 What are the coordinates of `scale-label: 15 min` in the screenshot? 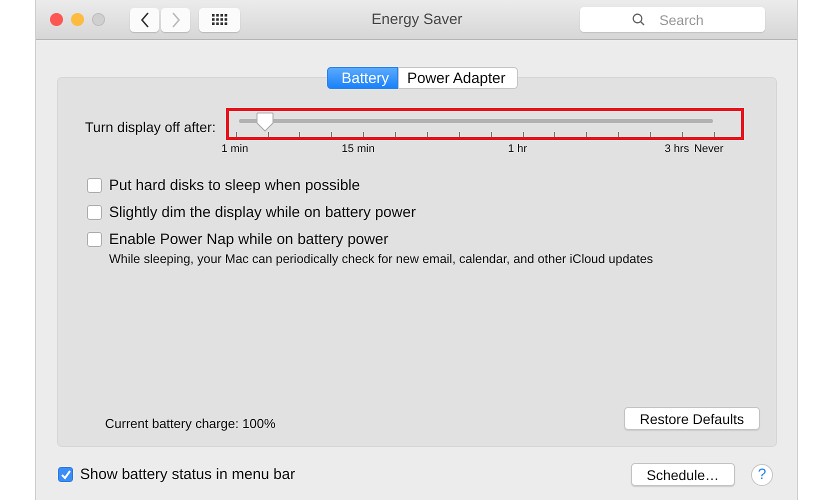 It's located at (358, 149).